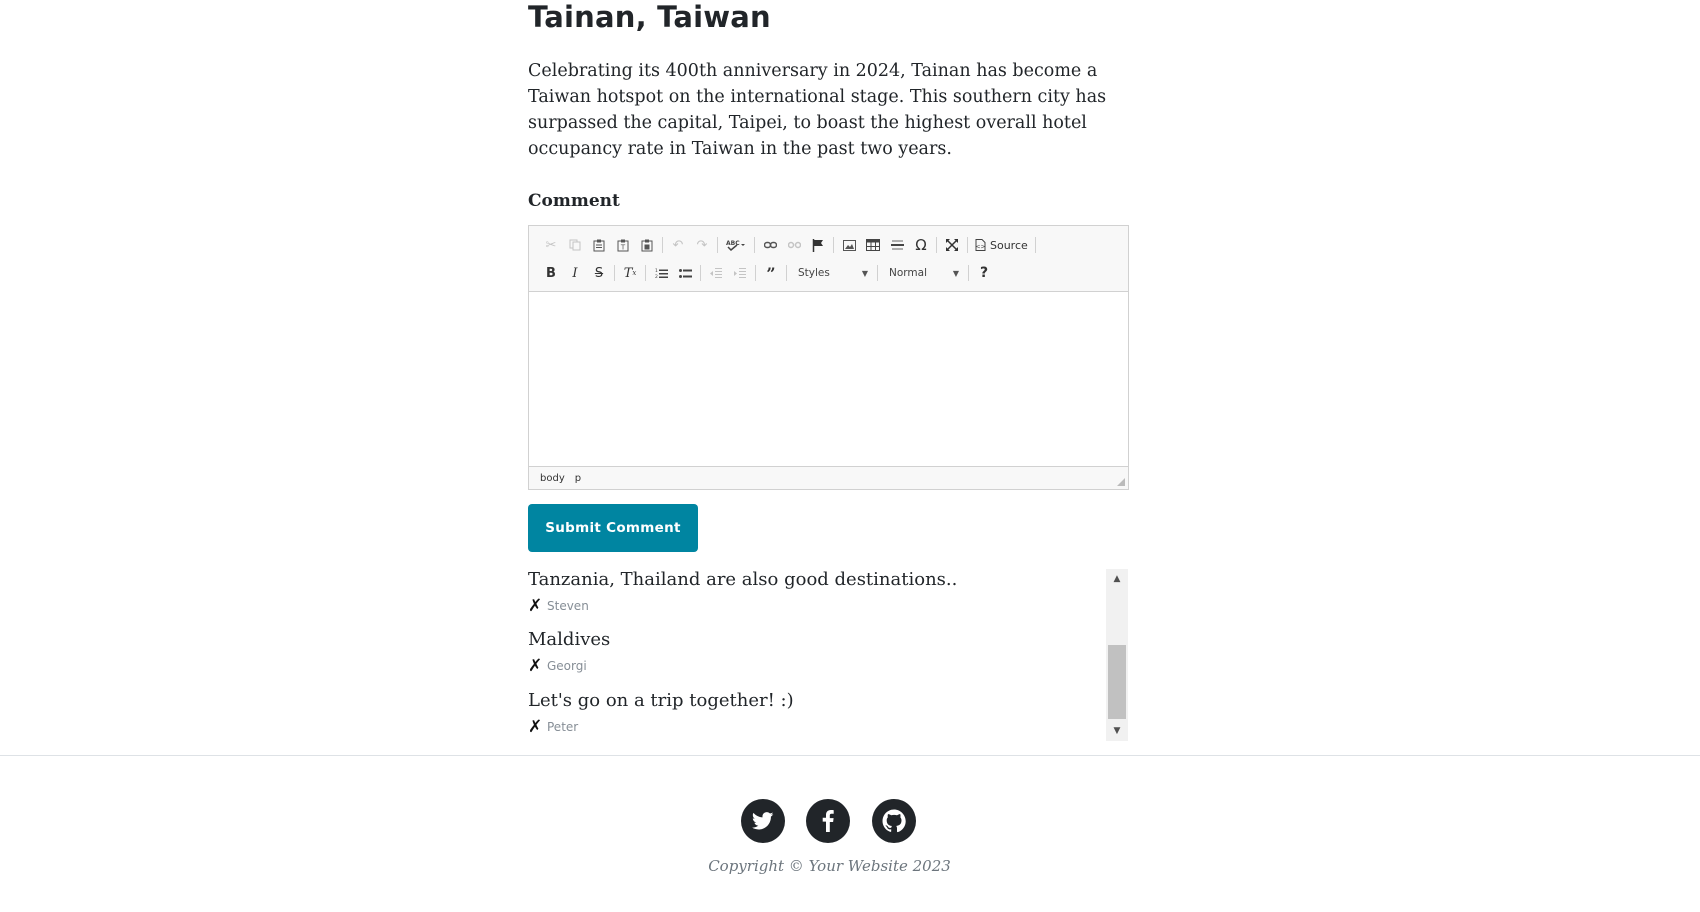 This screenshot has width=1700, height=912. I want to click on comment-author: Georgi, so click(567, 666).